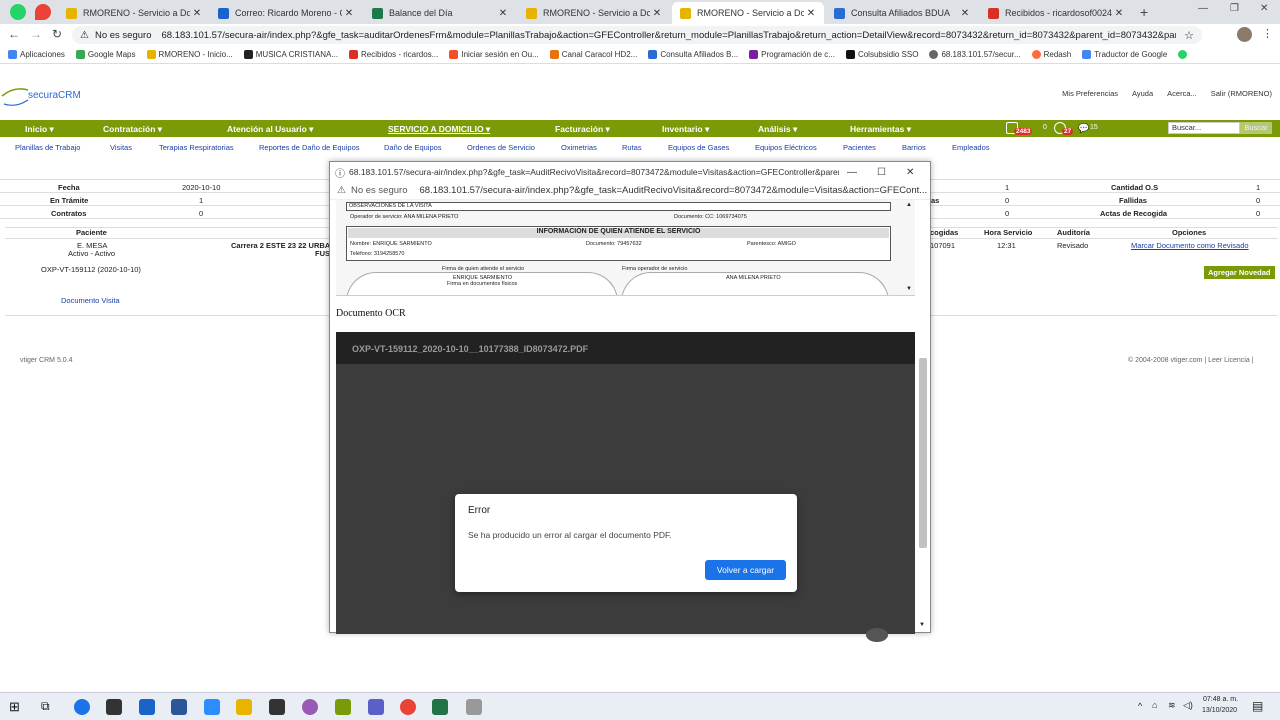 Image resolution: width=1280 pixels, height=720 pixels. I want to click on clock-date: 13/10/2020, so click(1219, 710).